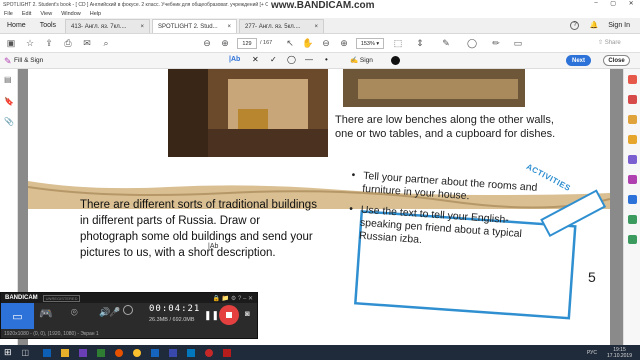  I want to click on game-mode-icon: 🎮, so click(46, 313).